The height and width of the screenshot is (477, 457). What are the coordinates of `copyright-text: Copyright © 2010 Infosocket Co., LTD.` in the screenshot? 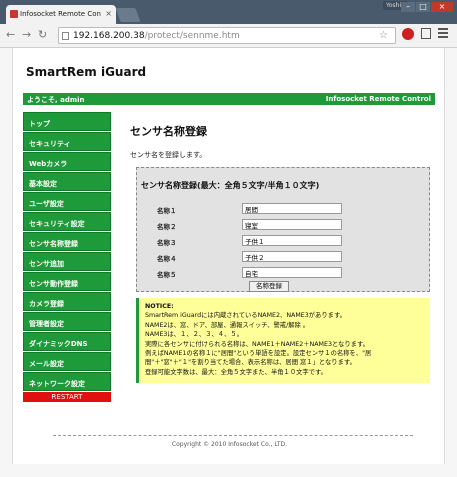 It's located at (229, 444).